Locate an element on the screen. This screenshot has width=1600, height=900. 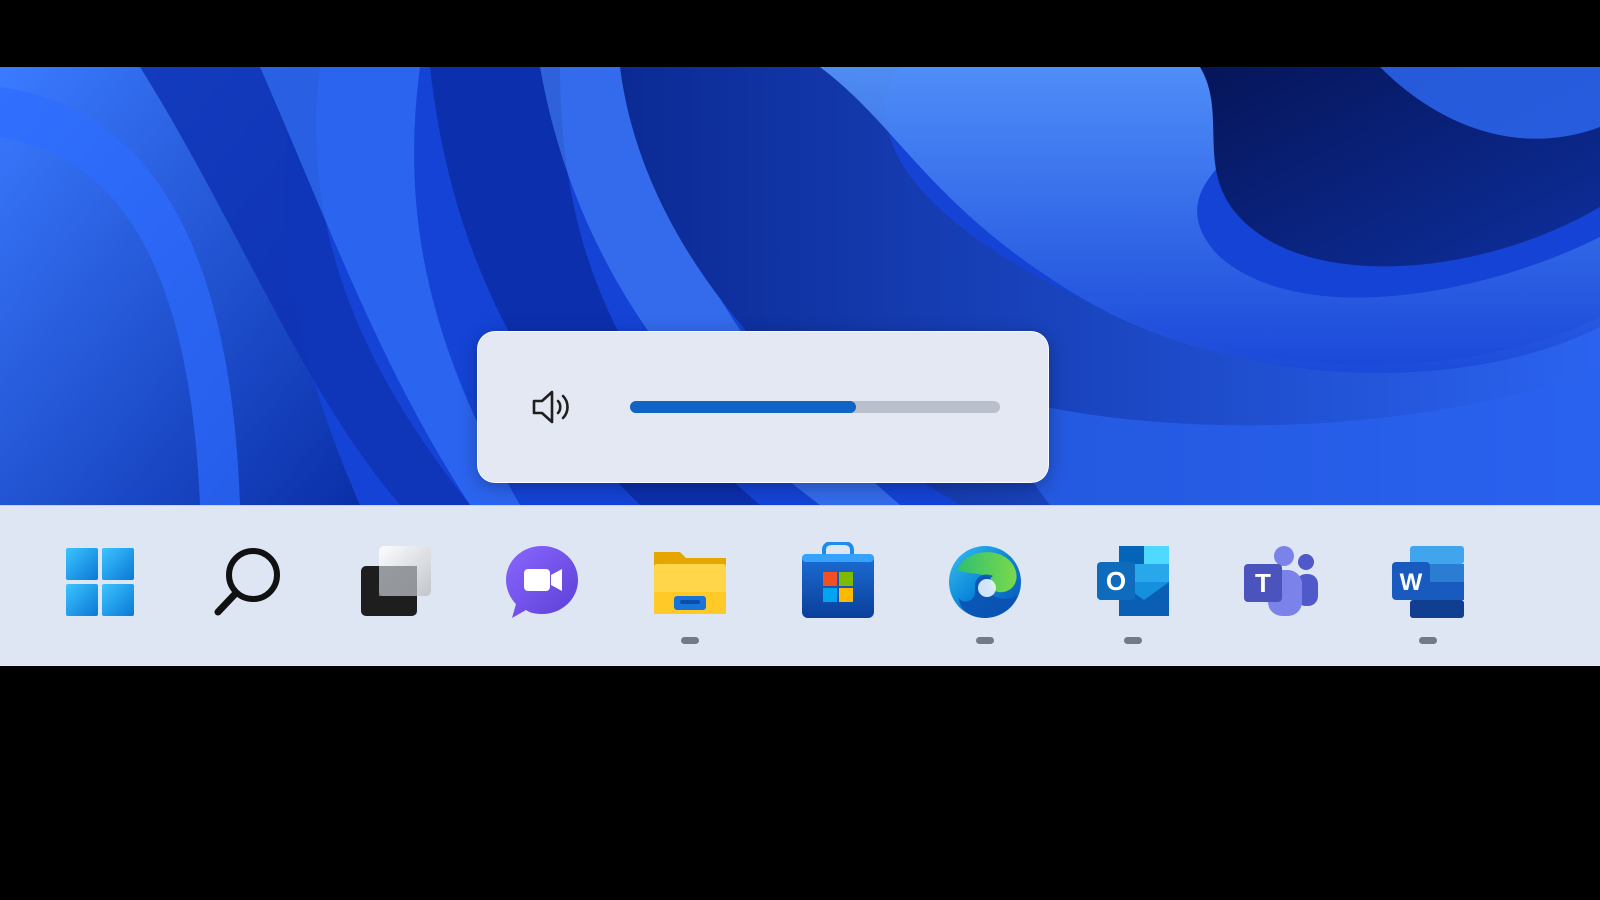
volume-flyout is located at coordinates (763, 407).